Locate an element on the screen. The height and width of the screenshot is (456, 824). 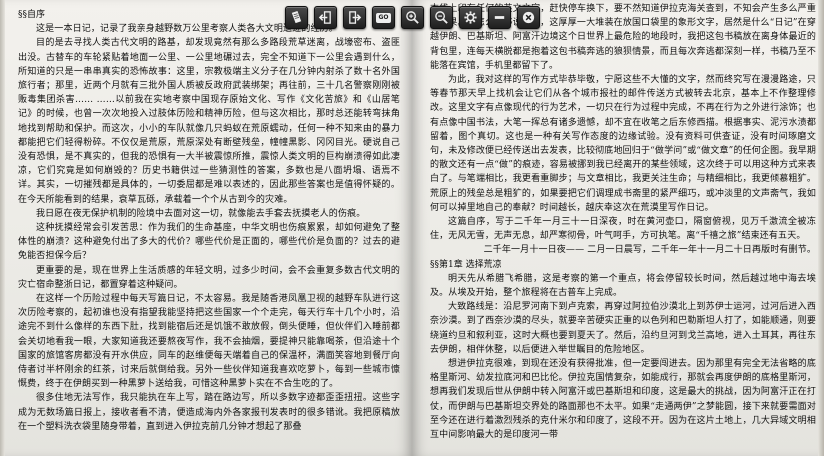
close-icon is located at coordinates (528, 17).